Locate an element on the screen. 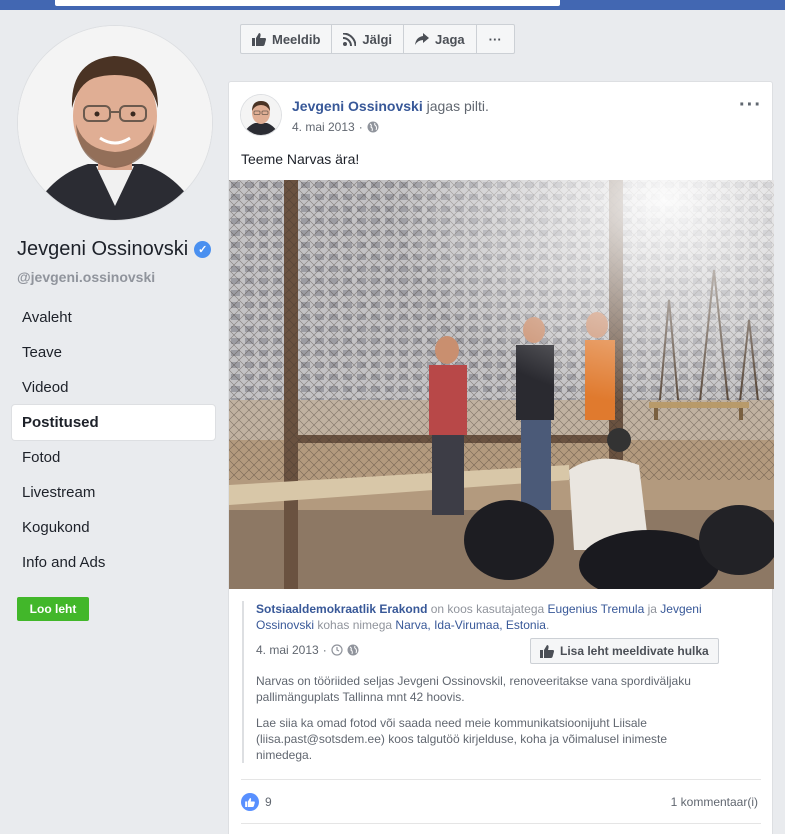 This screenshot has height=834, width=785. nav-item-about: Teave is located at coordinates (113, 352).